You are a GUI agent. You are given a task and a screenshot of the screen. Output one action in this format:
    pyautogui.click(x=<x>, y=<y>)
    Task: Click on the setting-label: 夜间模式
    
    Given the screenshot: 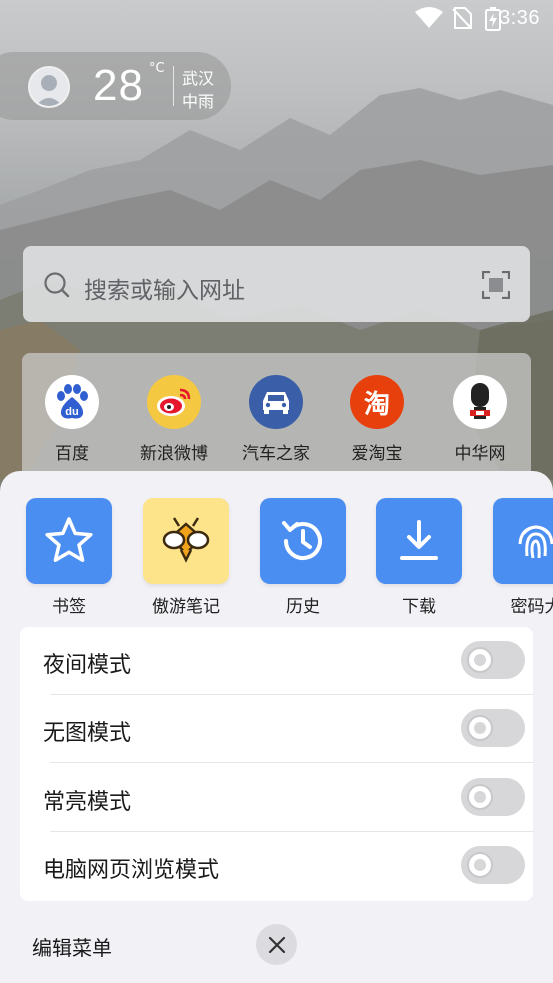 What is the action you would take?
    pyautogui.click(x=87, y=665)
    